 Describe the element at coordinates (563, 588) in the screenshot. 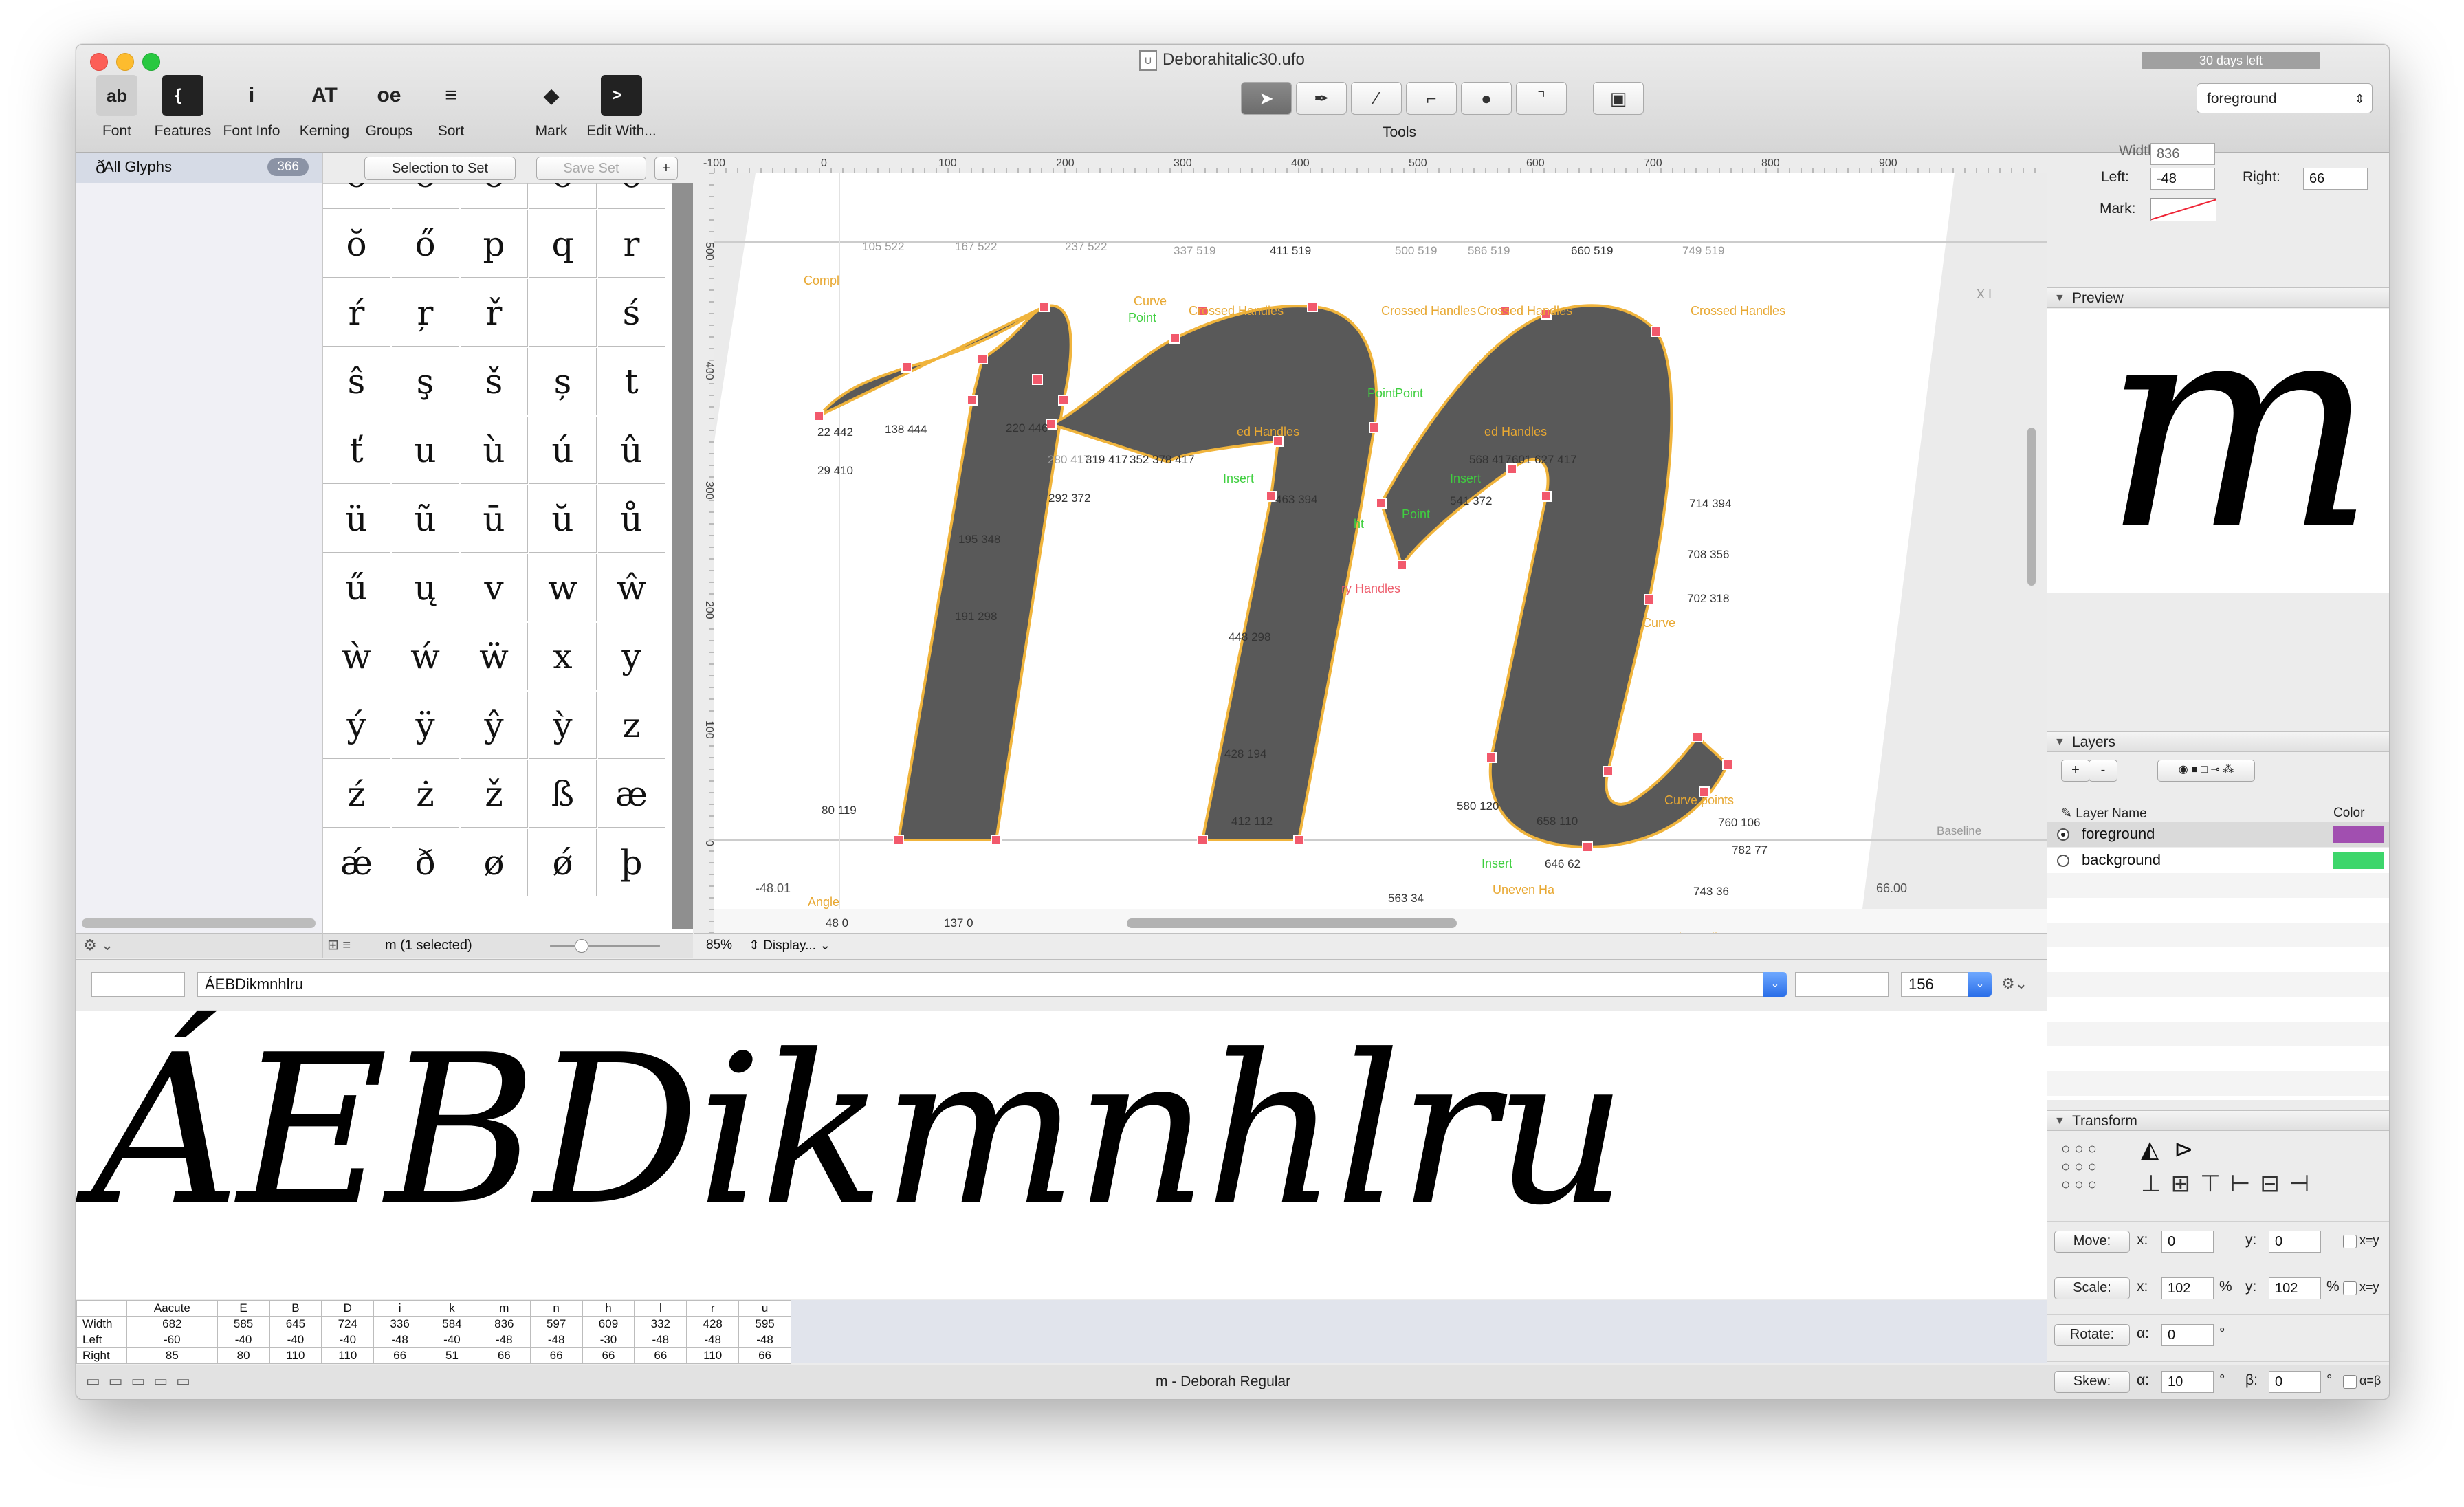

I see `glyph-cell: w` at that location.